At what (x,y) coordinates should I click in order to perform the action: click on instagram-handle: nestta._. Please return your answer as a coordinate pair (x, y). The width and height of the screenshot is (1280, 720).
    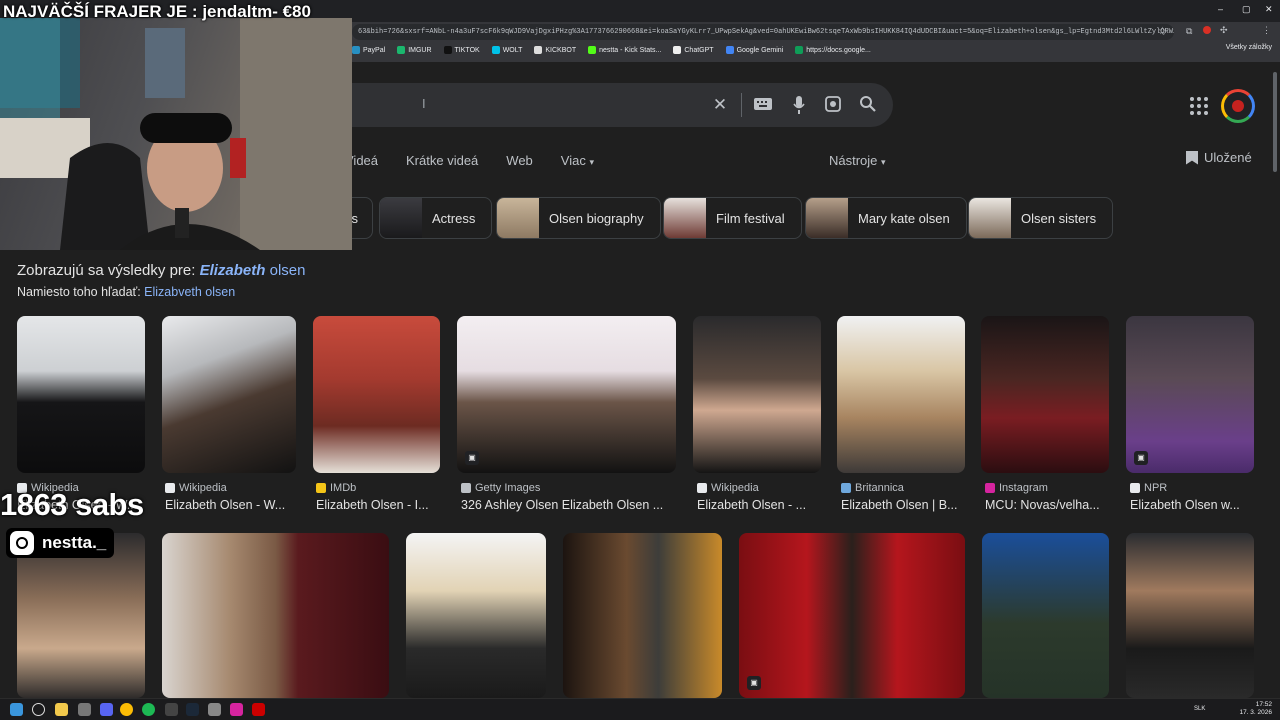
    Looking at the image, I should click on (60, 543).